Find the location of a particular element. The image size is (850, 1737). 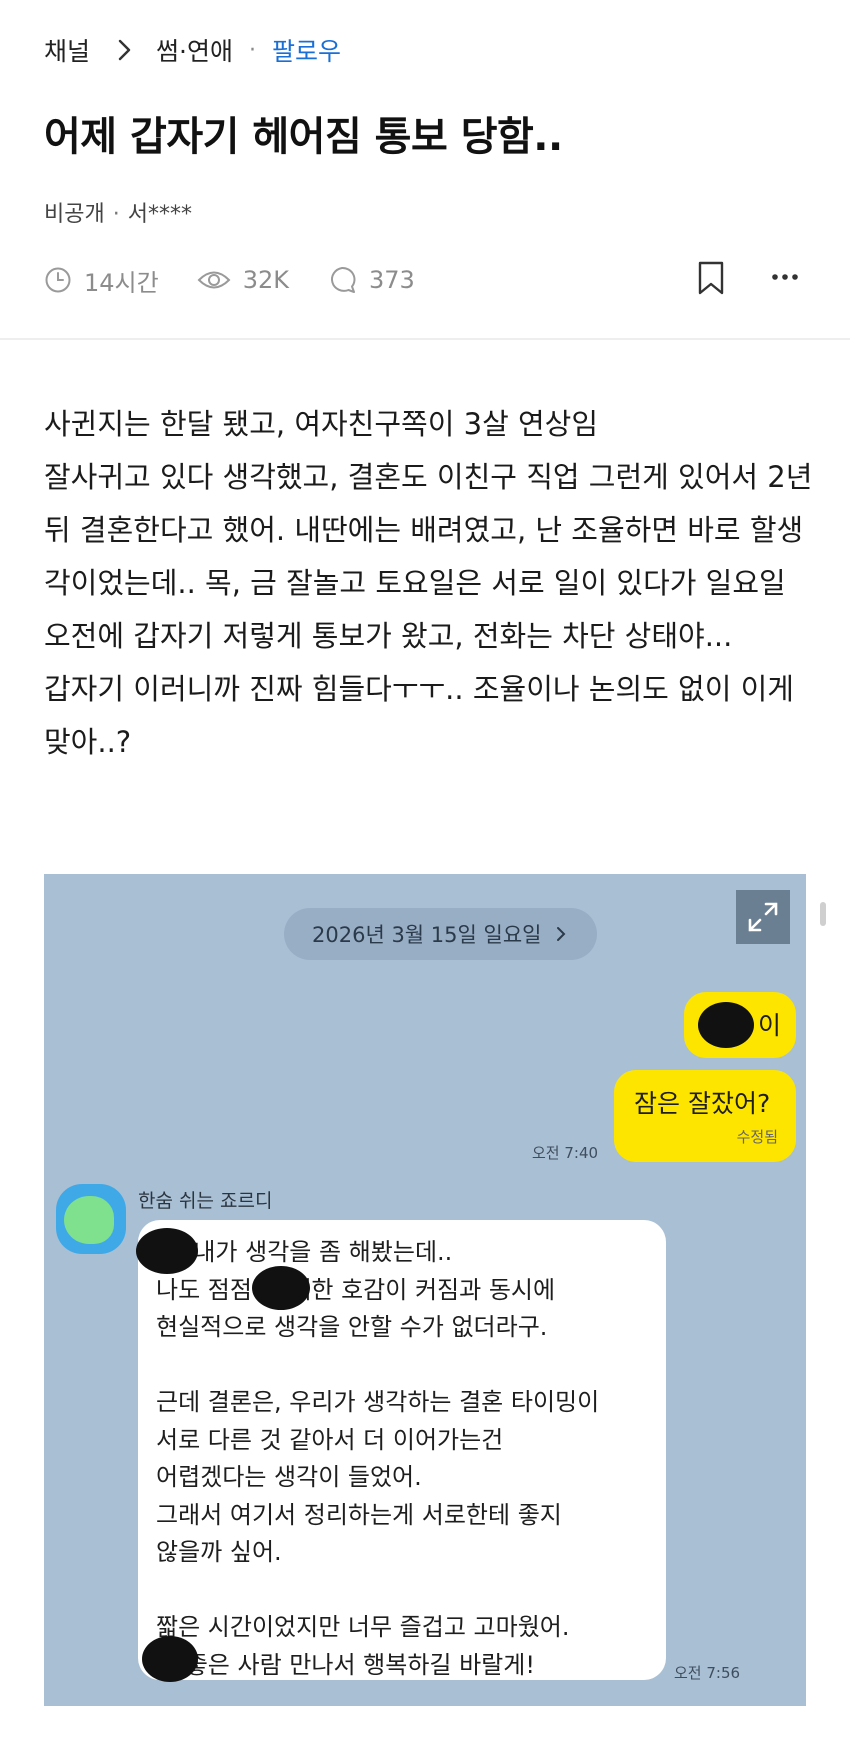

meta-comments: 373 is located at coordinates (371, 280).